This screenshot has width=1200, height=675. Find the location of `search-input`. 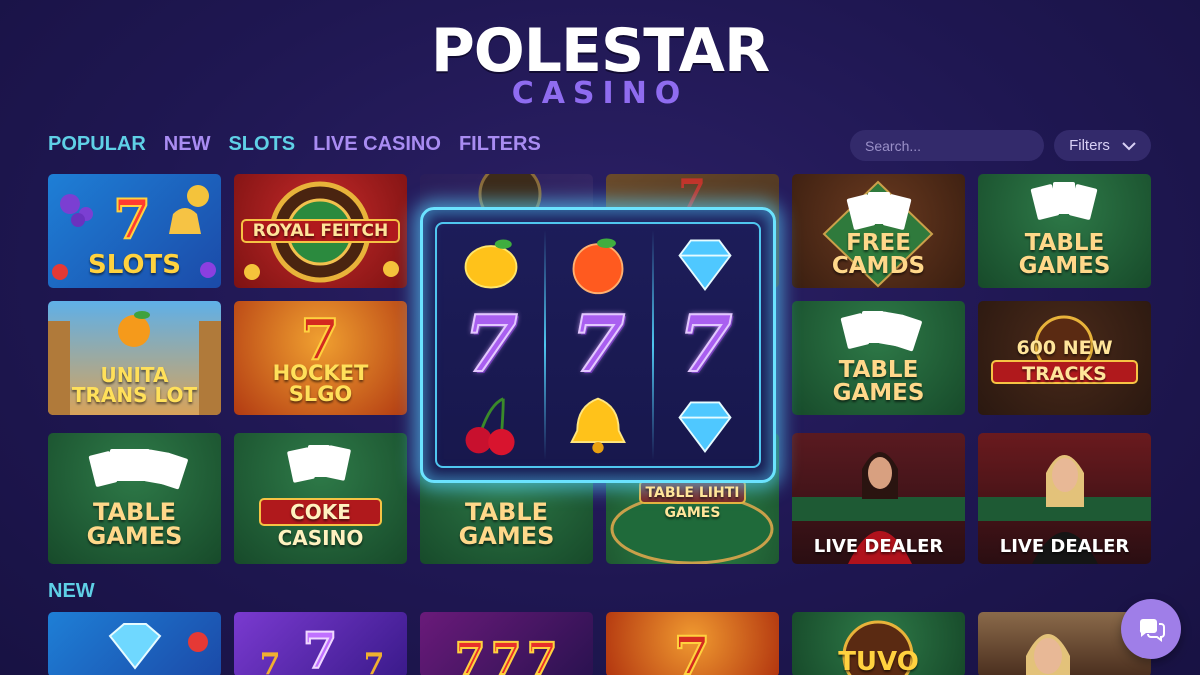

search-input is located at coordinates (955, 145).